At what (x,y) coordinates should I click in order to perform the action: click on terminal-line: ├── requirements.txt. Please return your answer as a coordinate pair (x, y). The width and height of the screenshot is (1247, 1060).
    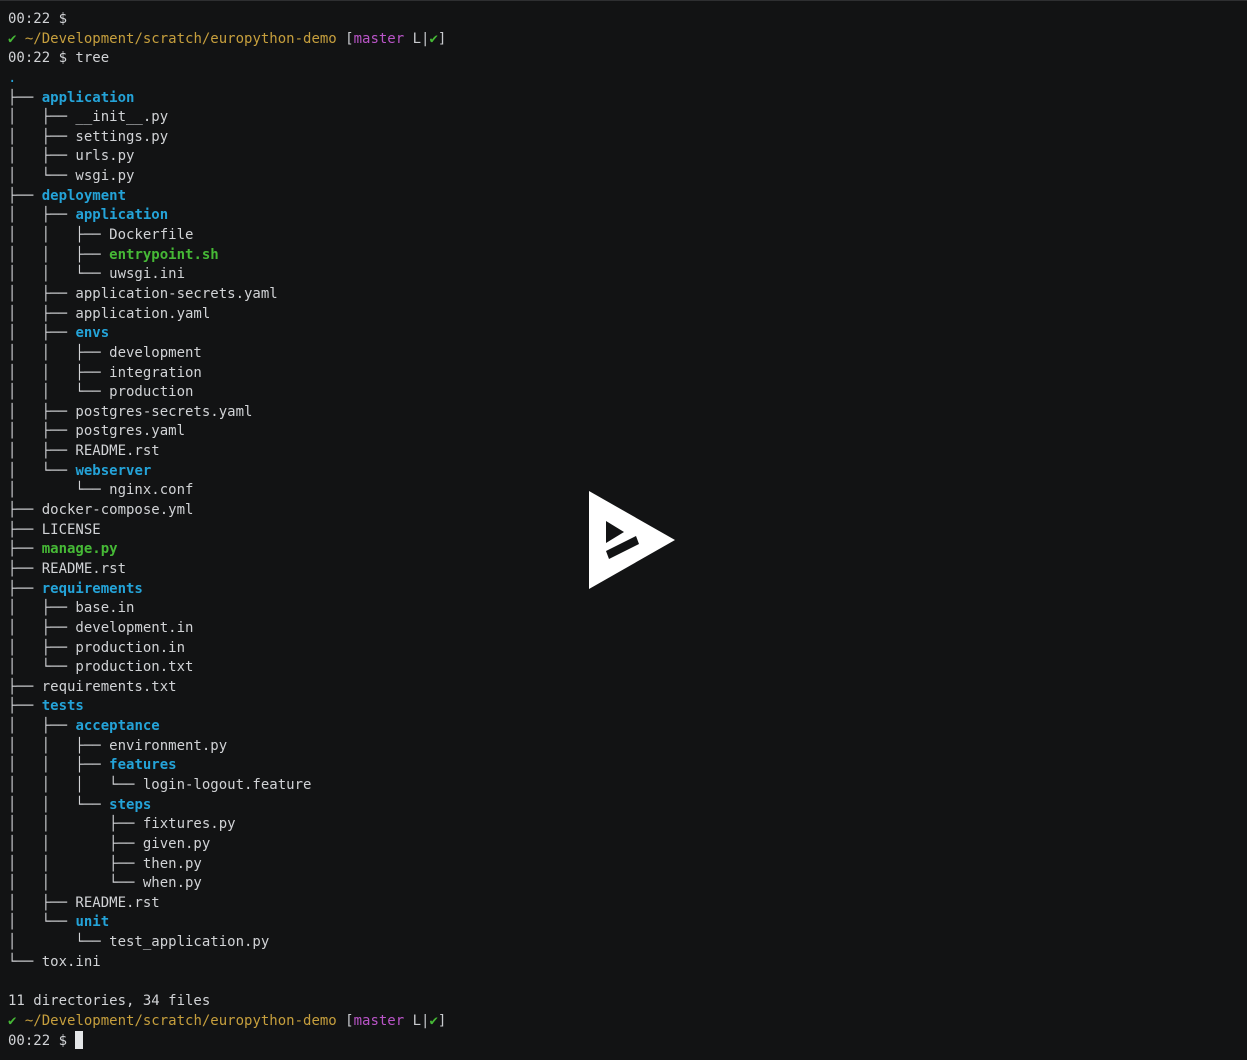
    Looking at the image, I should click on (627, 688).